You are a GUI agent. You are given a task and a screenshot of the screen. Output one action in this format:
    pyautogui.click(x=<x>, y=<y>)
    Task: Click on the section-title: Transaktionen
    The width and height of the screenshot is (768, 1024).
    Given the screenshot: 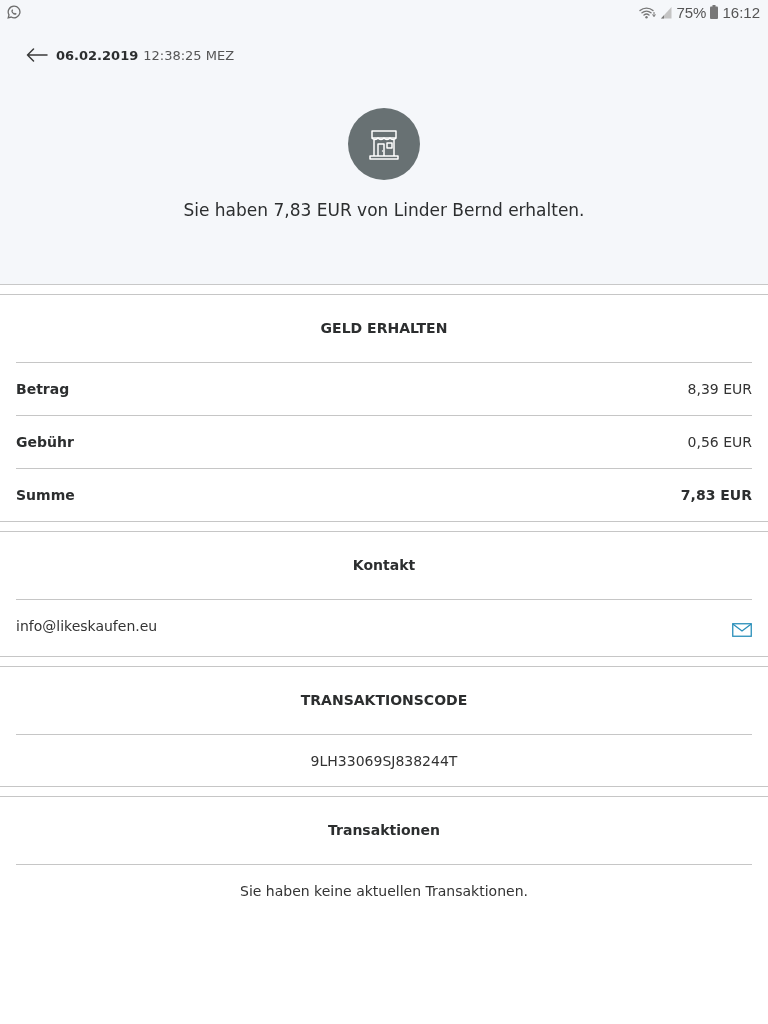 What is the action you would take?
    pyautogui.click(x=384, y=830)
    